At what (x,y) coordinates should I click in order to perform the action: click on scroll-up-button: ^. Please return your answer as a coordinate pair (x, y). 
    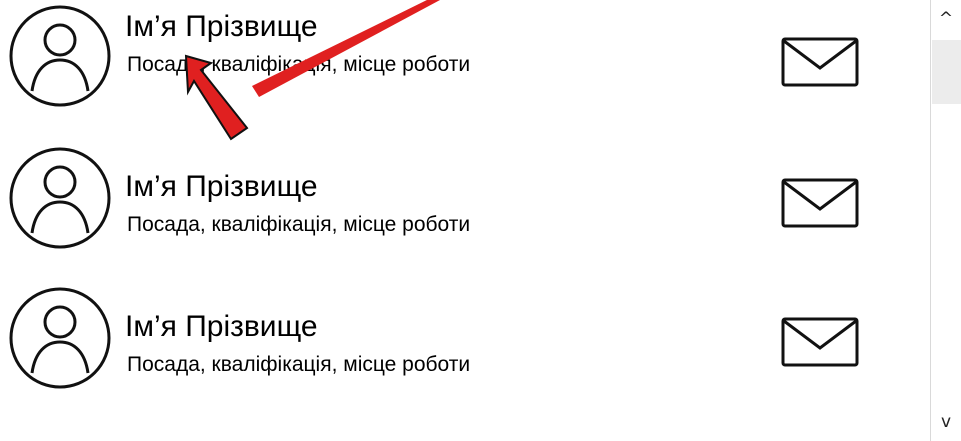
    Looking at the image, I should click on (946, 19).